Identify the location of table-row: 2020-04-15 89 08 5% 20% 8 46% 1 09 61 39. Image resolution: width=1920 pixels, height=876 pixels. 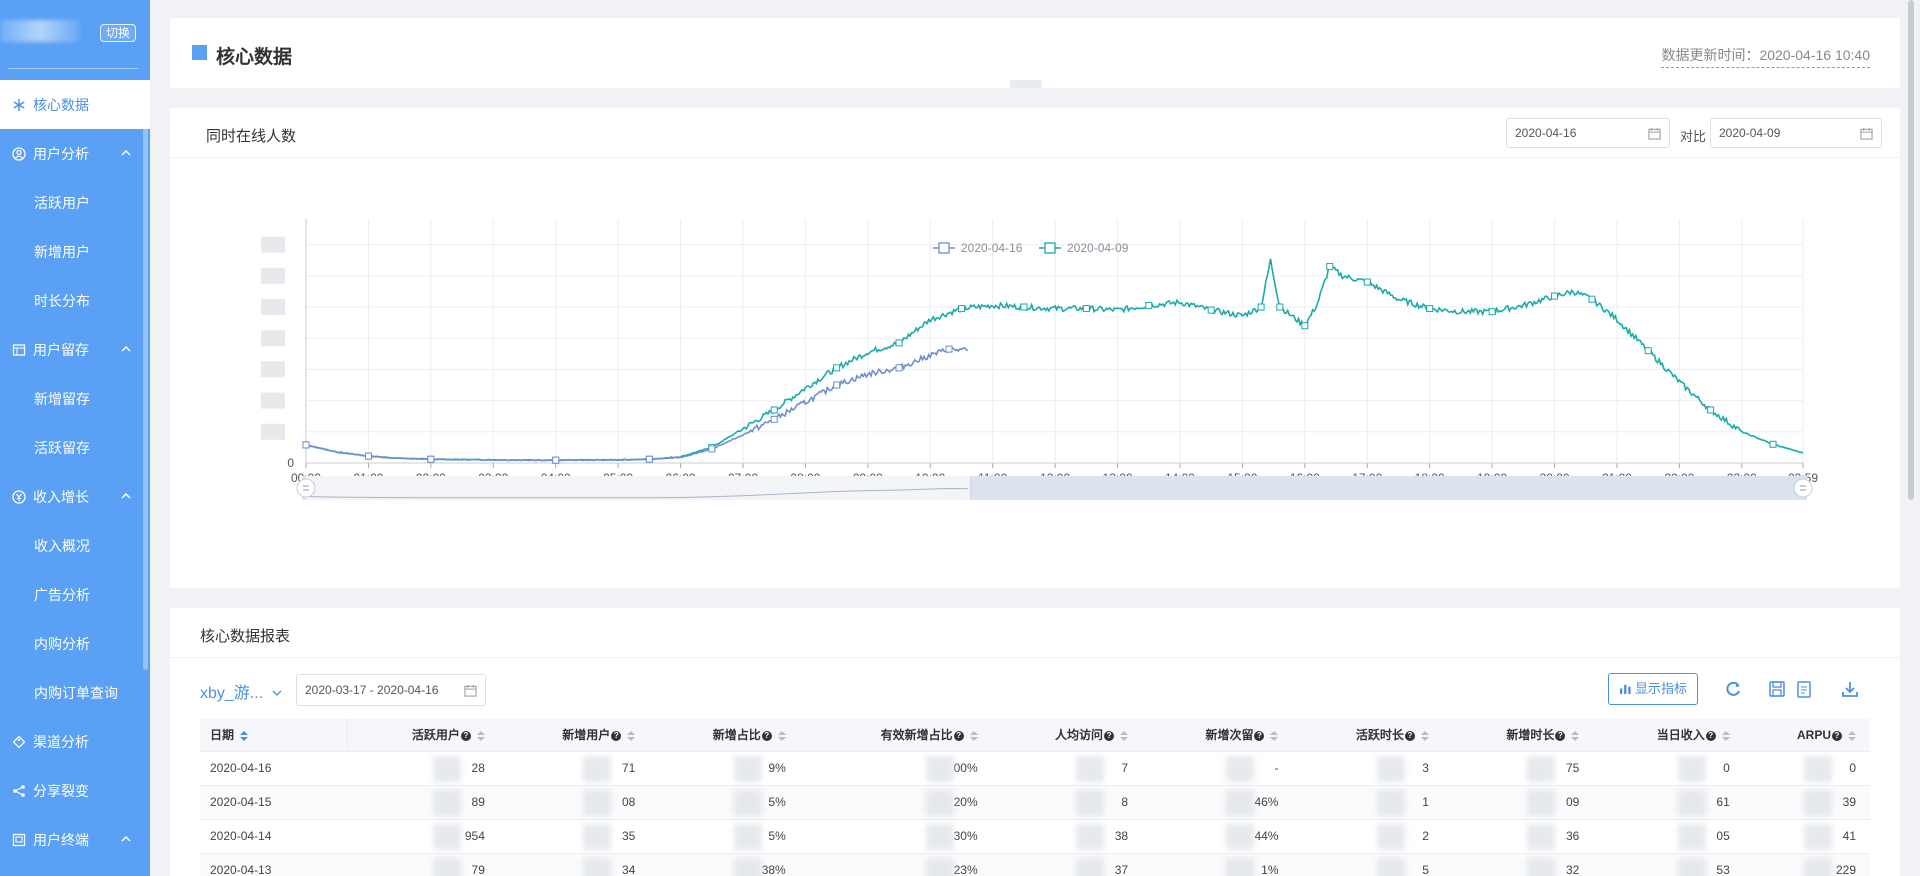
(1035, 802).